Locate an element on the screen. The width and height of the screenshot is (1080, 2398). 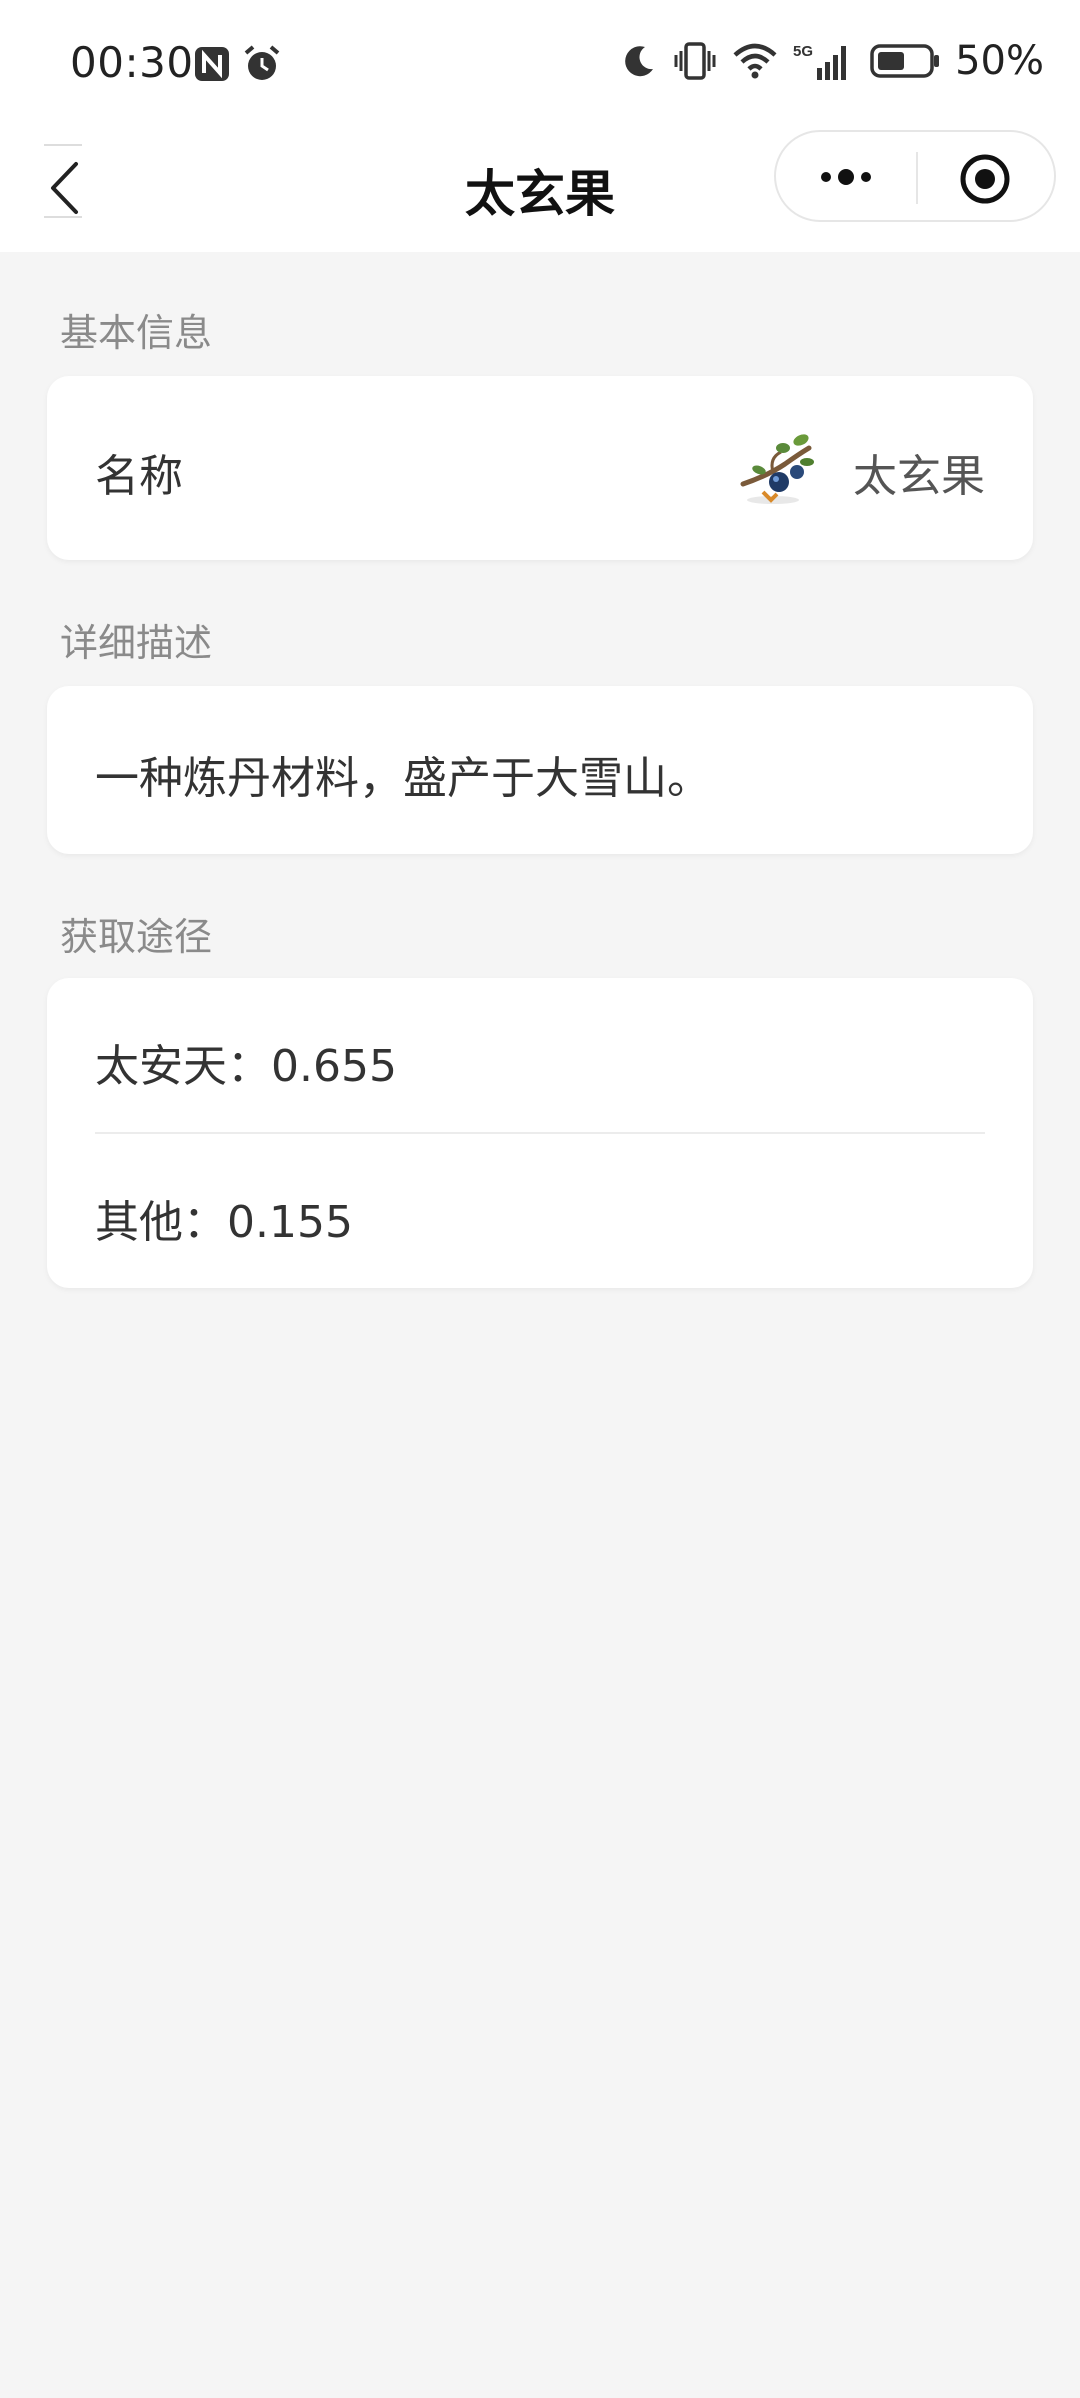
nfc-icon is located at coordinates (212, 64).